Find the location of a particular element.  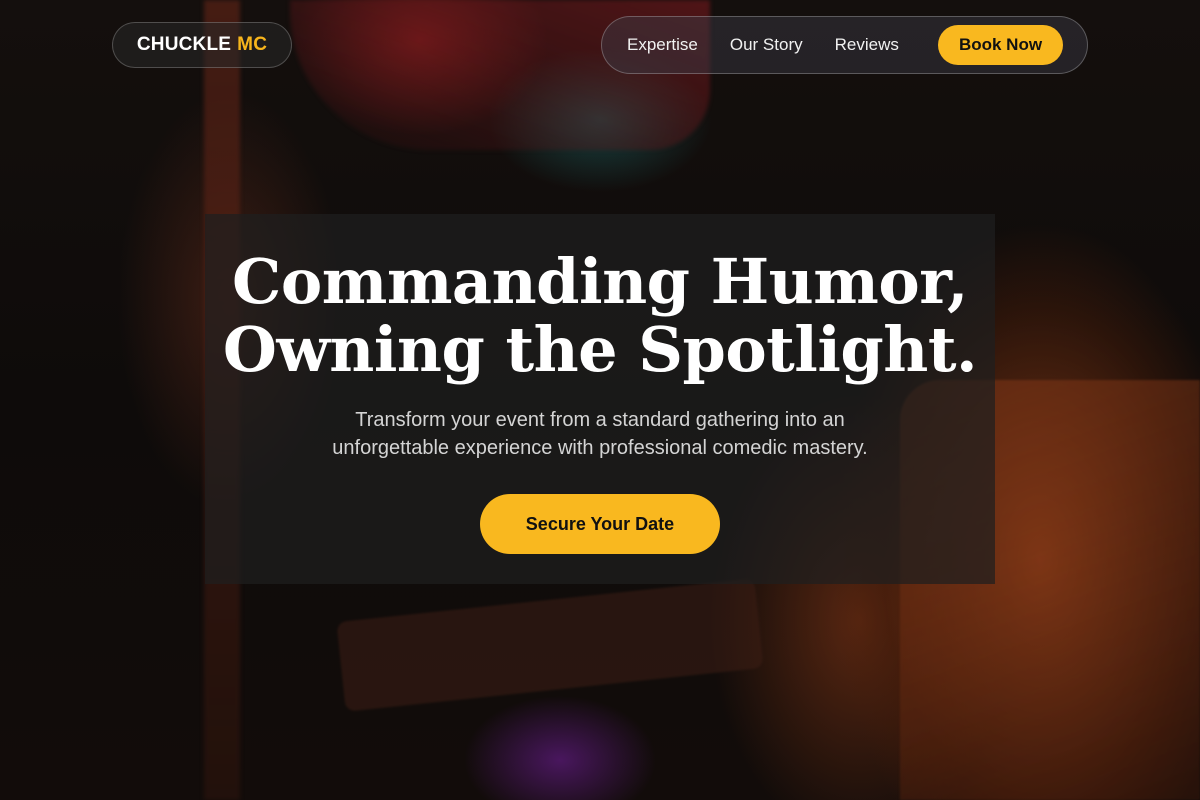

nav-link-our-story: Our Story is located at coordinates (766, 45).